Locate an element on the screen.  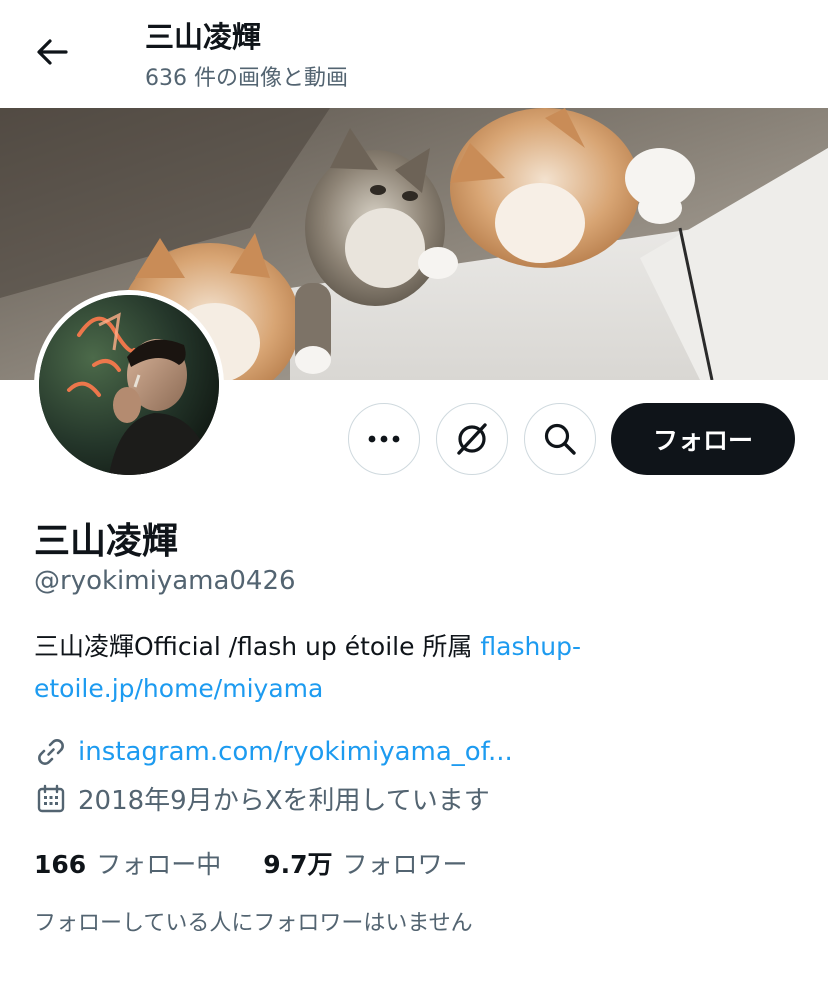
header-media-count: 636 件の画像と動画 is located at coordinates (246, 78).